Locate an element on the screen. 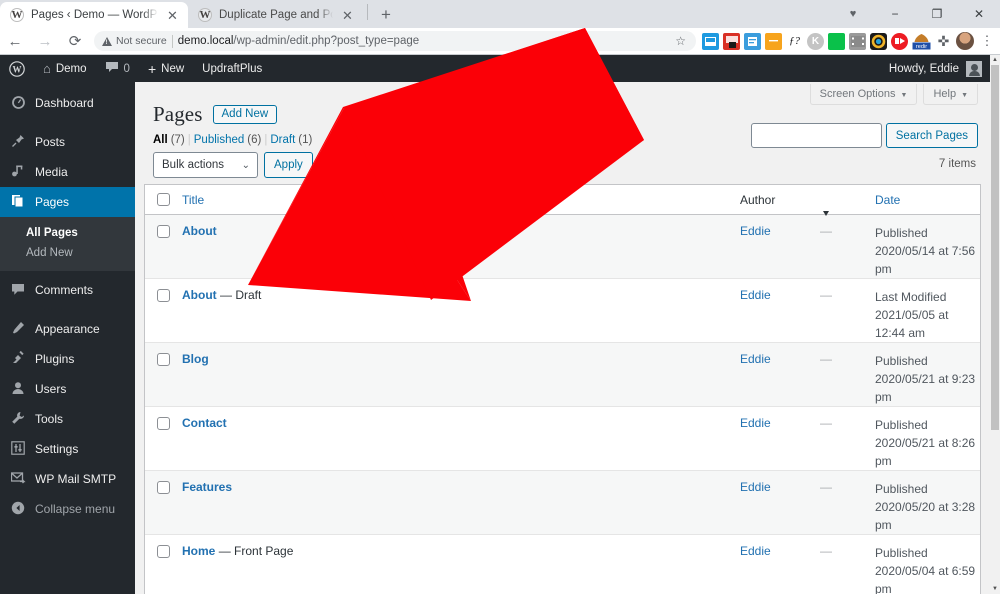  sidebar-subitem-all-pages: All Pages is located at coordinates (67, 233).